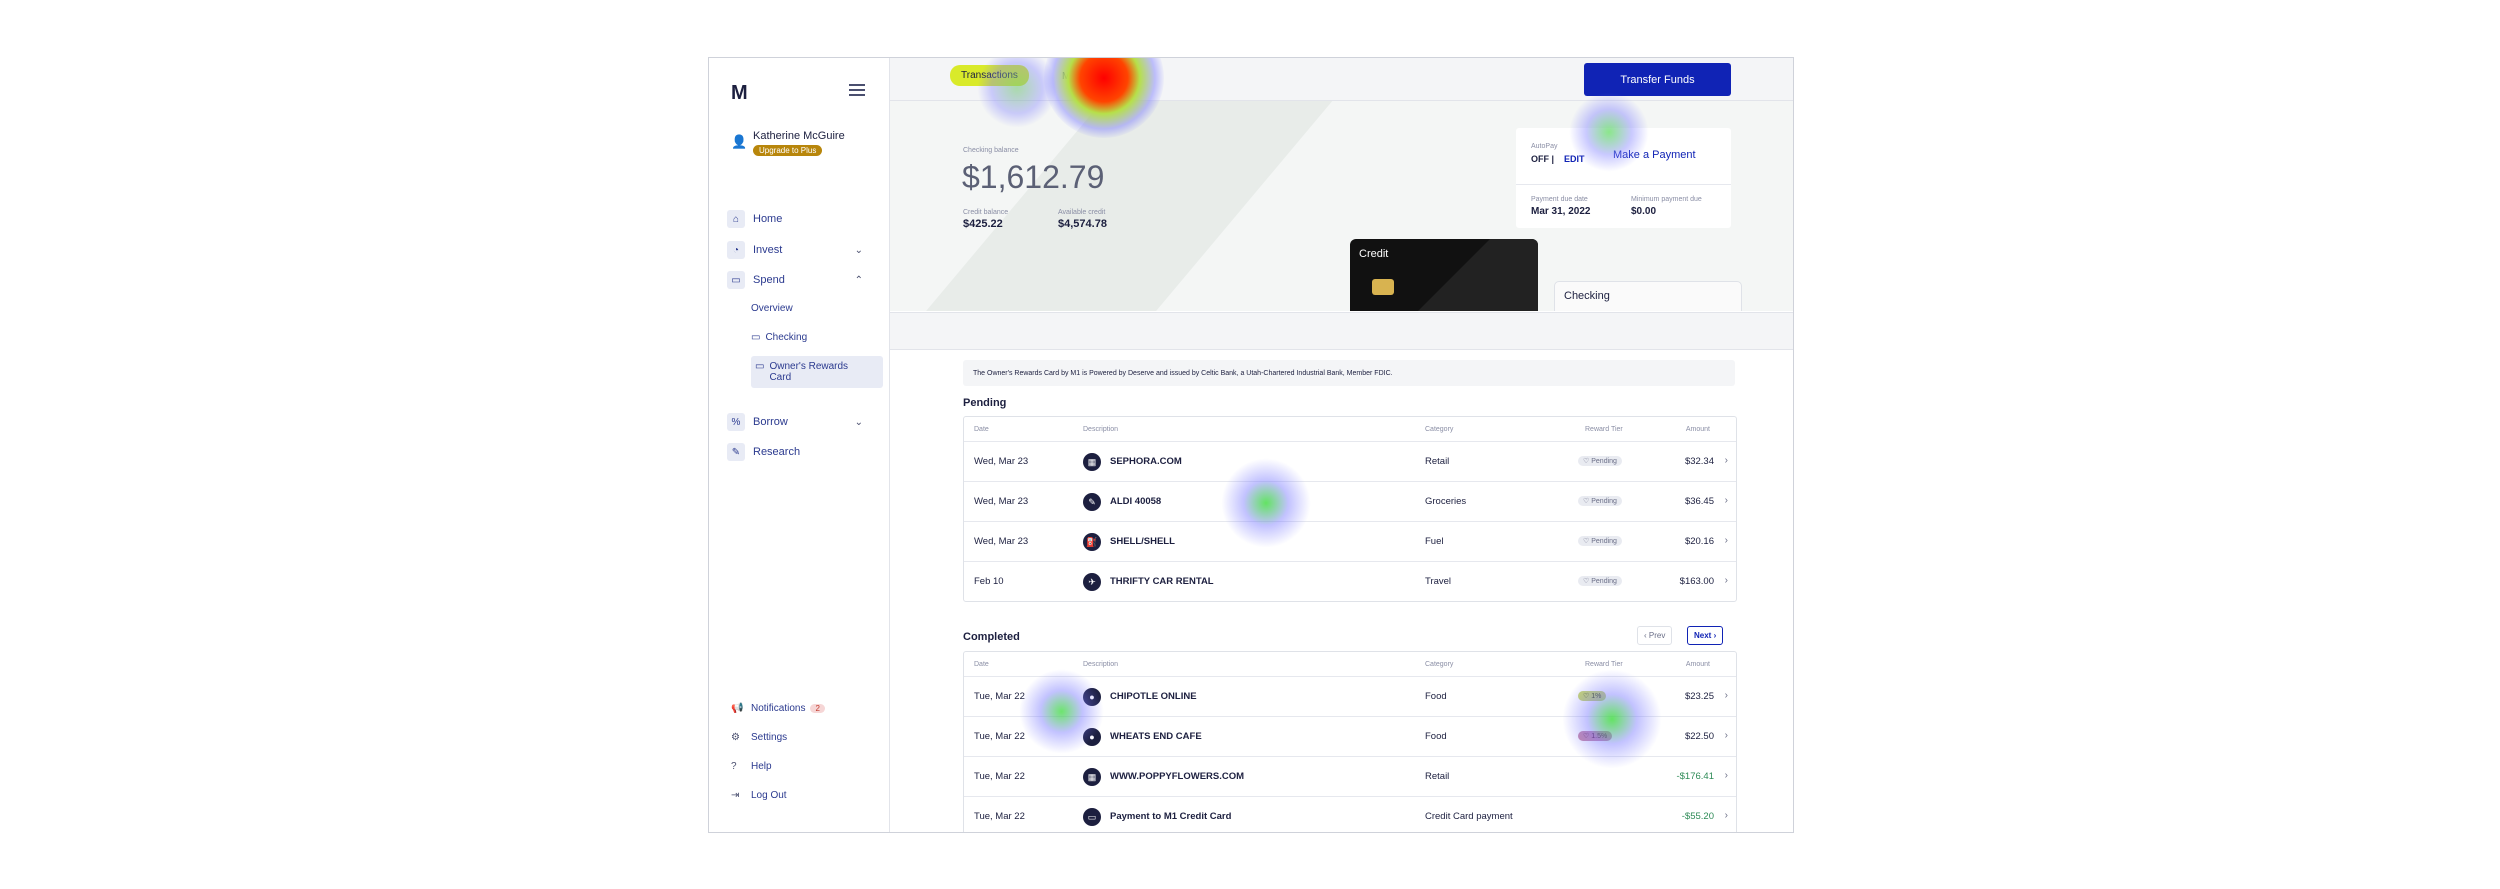 The height and width of the screenshot is (889, 2500). I want to click on sidebar-item-label: Borrow, so click(770, 422).